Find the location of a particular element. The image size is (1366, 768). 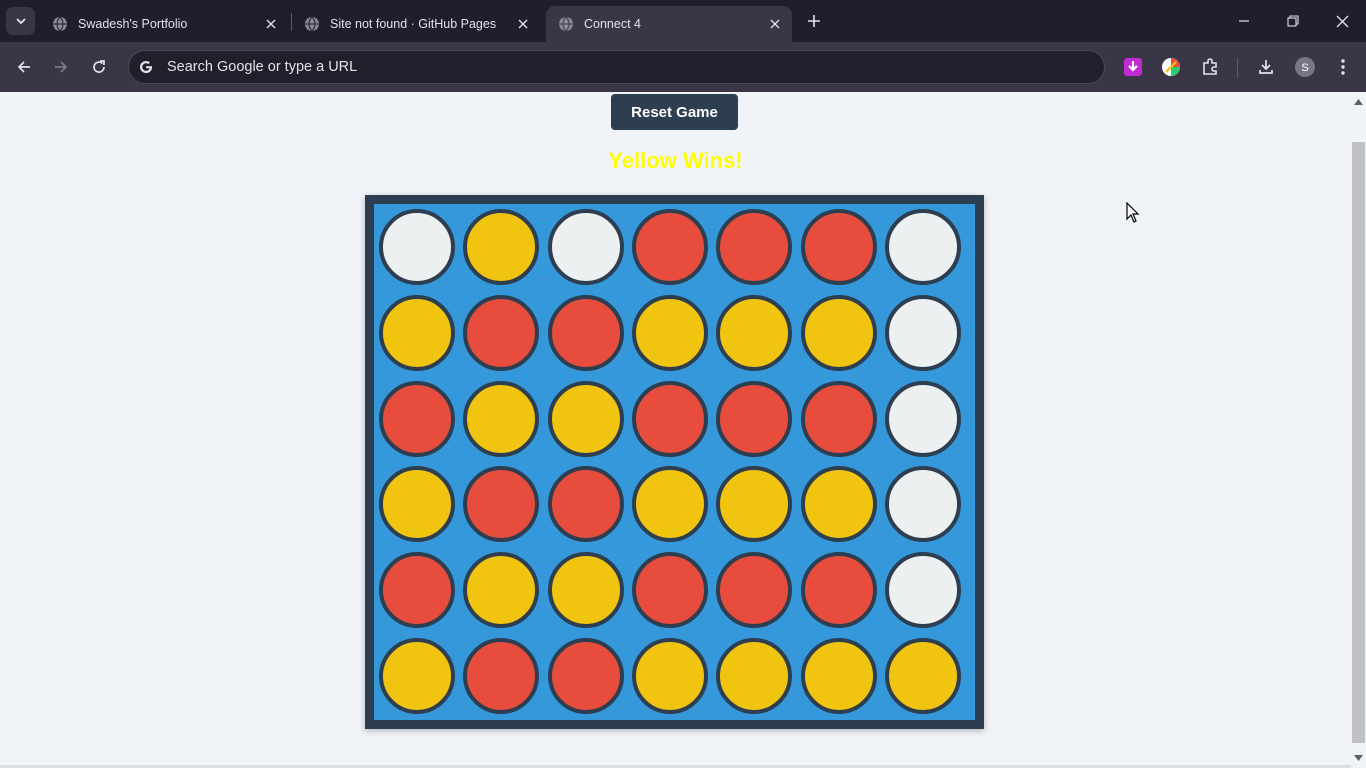

scroll-down-icon is located at coordinates (1358, 757).